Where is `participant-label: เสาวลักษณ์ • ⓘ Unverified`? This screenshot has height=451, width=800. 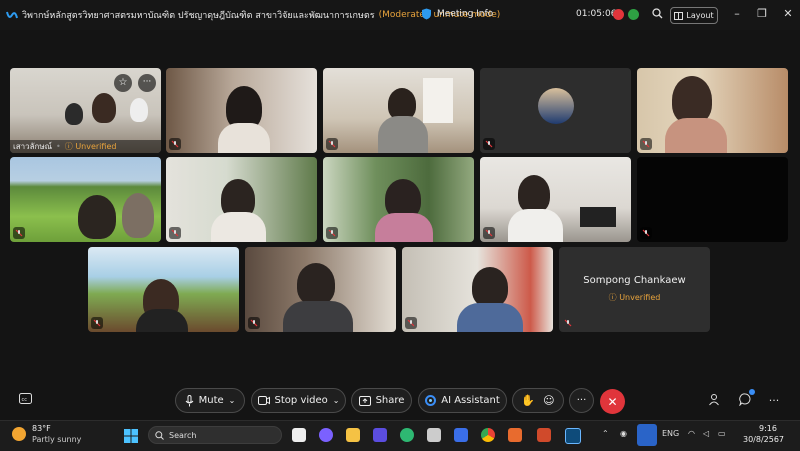
participant-label: เสาวลักษณ์ • ⓘ Unverified is located at coordinates (85, 146).